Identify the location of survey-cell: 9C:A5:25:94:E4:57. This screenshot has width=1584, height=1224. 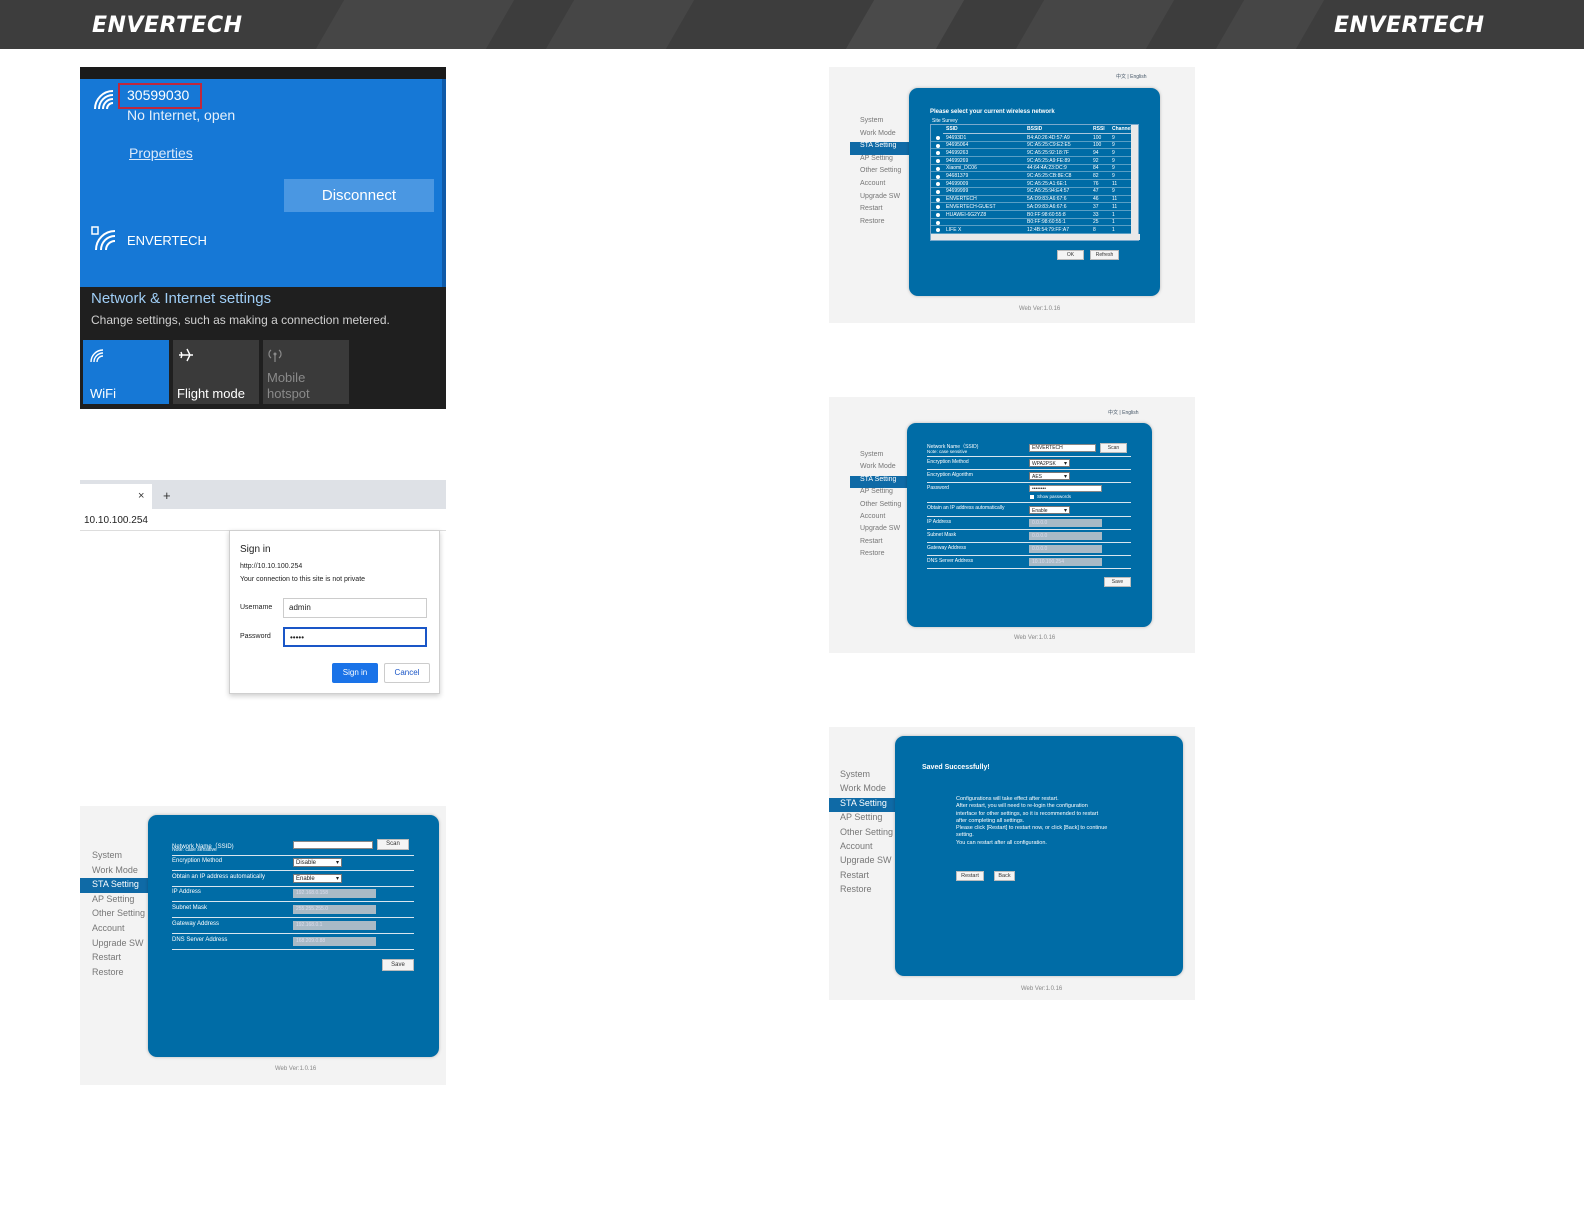
(1048, 191).